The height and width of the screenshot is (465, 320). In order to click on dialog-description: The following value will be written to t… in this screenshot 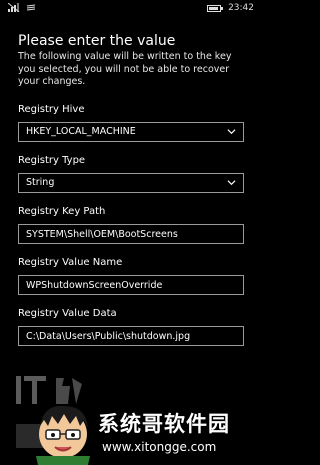, I will do `click(125, 69)`.